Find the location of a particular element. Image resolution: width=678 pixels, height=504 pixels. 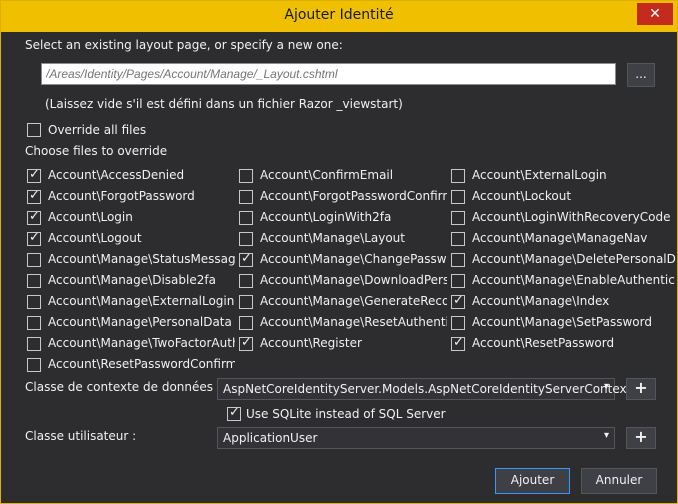

add-button: Ajouter is located at coordinates (532, 481).